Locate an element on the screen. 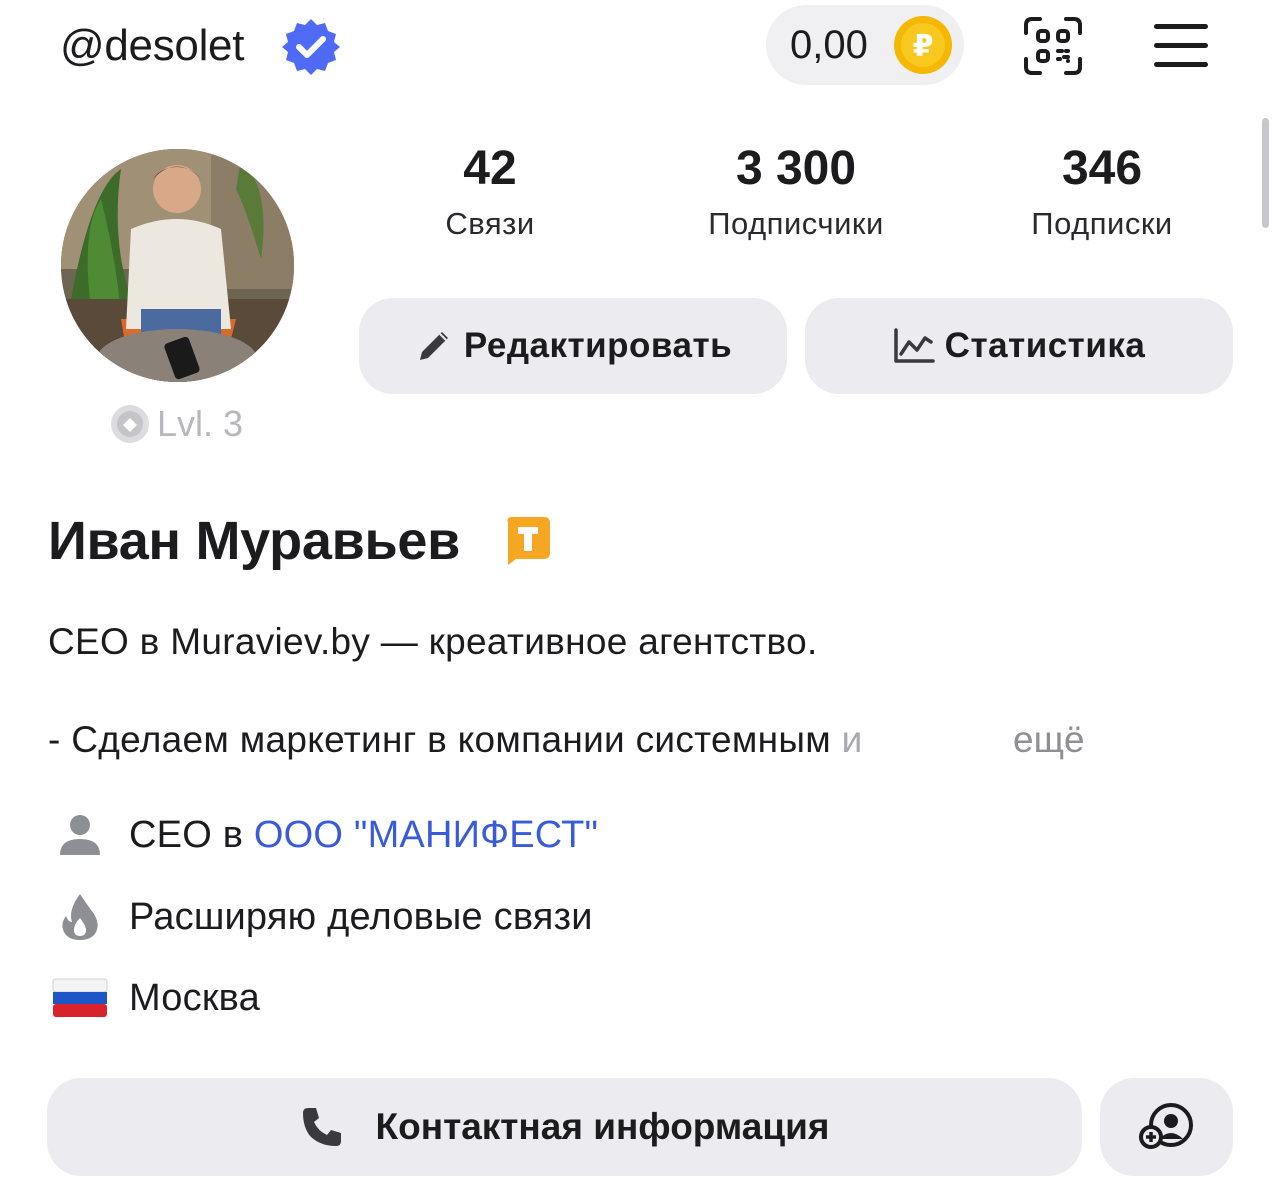 The image size is (1280, 1198). chart-icon is located at coordinates (914, 345).